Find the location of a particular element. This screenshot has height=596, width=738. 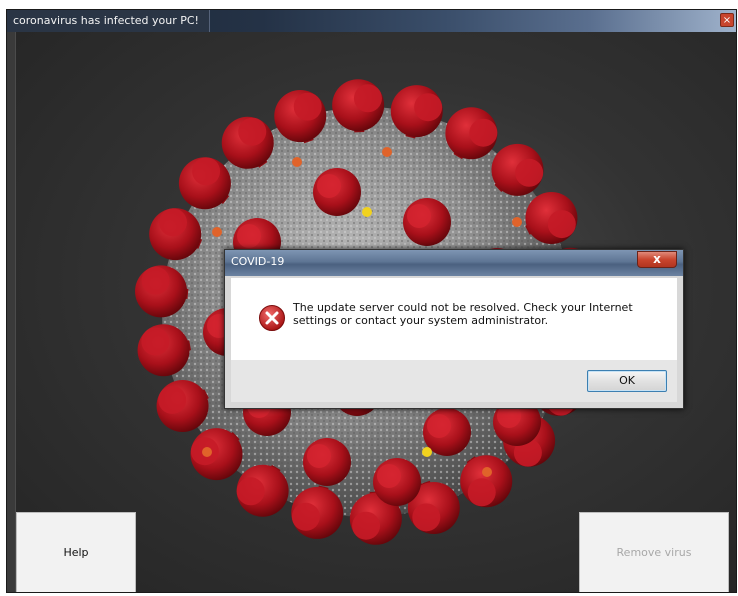

dialog-title: COVID-19 is located at coordinates (258, 261).